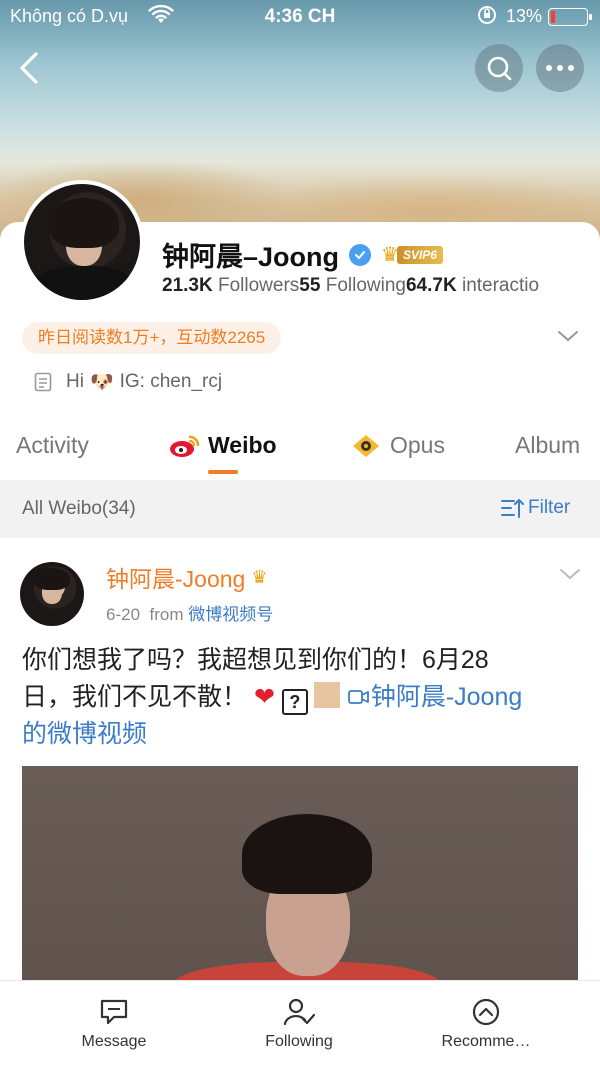 The height and width of the screenshot is (1067, 600). I want to click on verified-badge-icon, so click(360, 254).